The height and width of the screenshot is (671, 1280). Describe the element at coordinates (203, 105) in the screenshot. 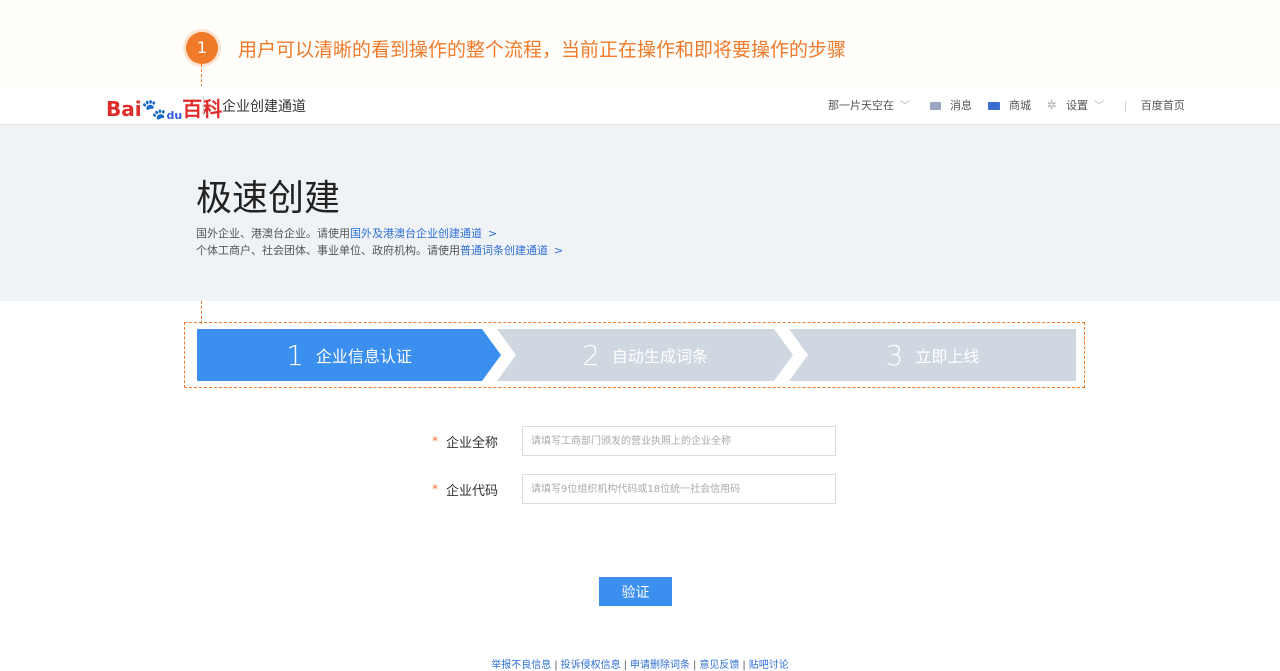

I see `logo-divider` at that location.